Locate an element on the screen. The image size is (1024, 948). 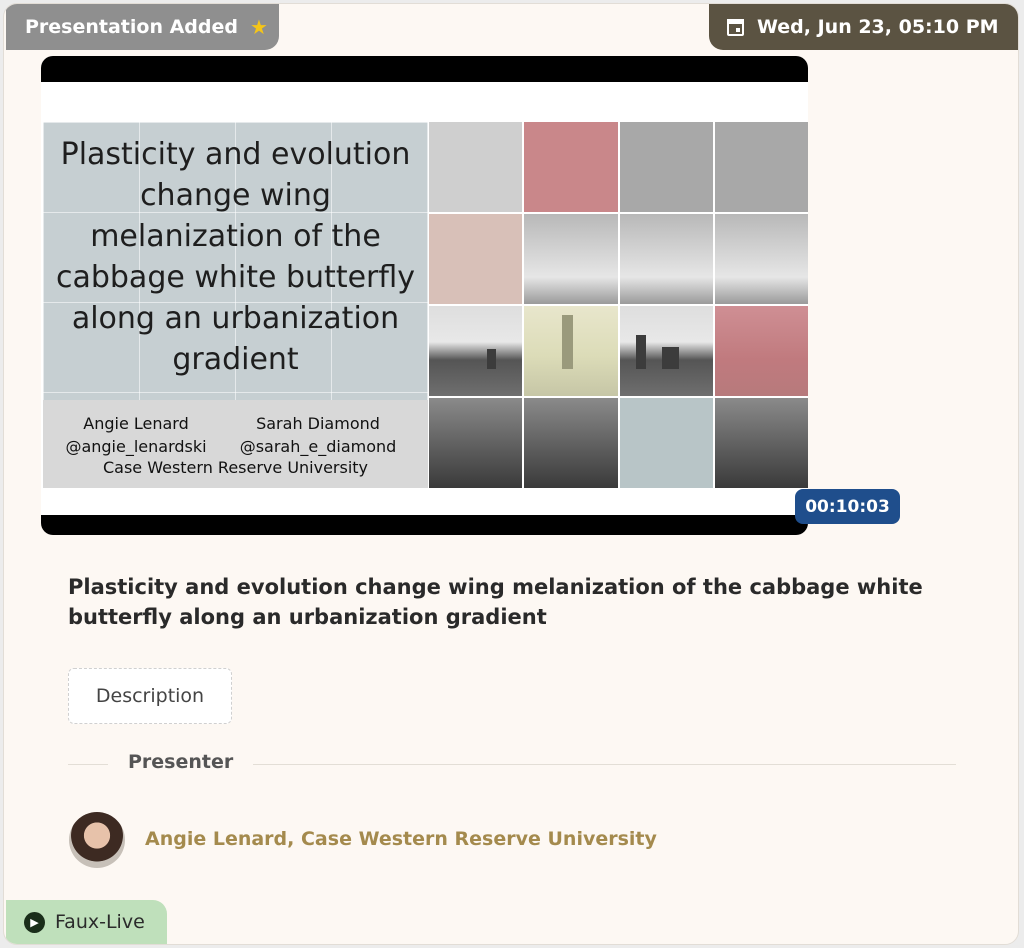
slide-university: Case Western Reserve University is located at coordinates (235, 467).